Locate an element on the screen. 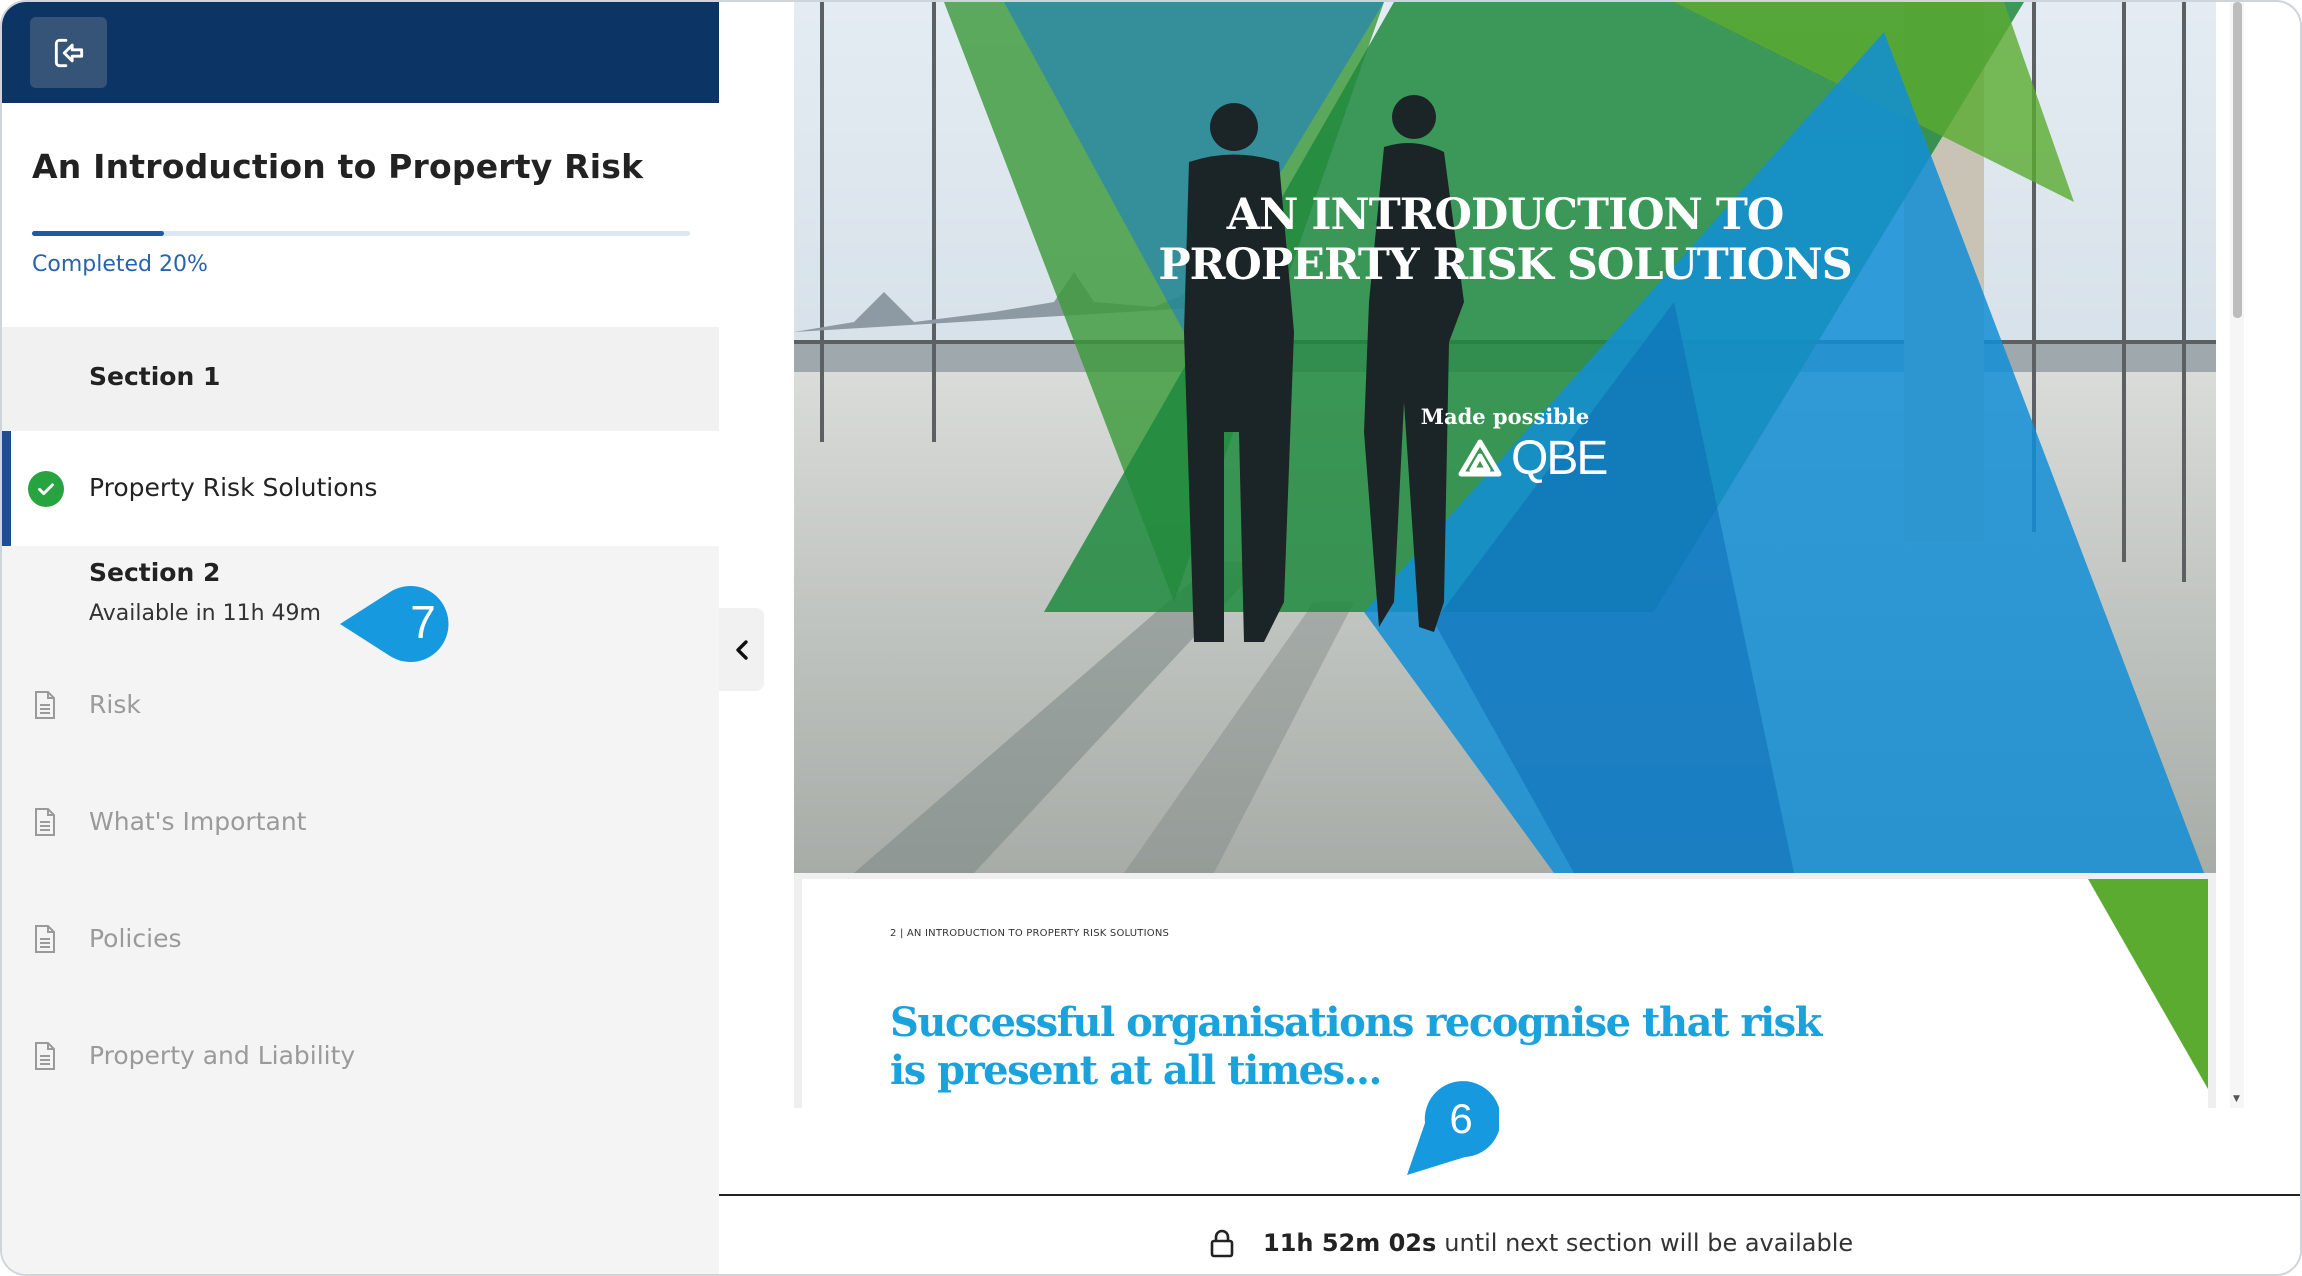 This screenshot has height=1276, width=2302. lesson-label: Property and Liability is located at coordinates (222, 1055).